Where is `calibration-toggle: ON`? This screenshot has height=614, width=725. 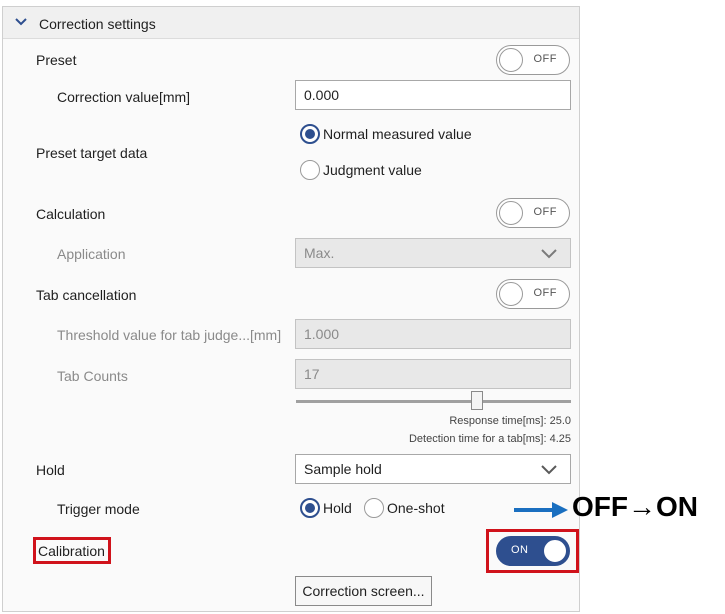 calibration-toggle: ON is located at coordinates (533, 551).